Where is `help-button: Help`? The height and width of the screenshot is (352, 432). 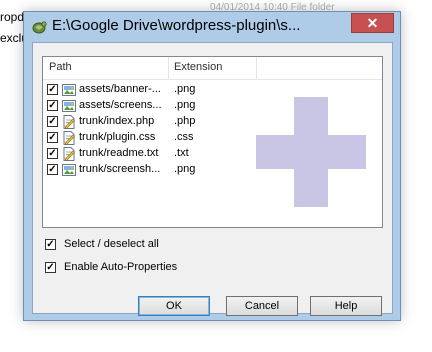
help-button: Help is located at coordinates (346, 306).